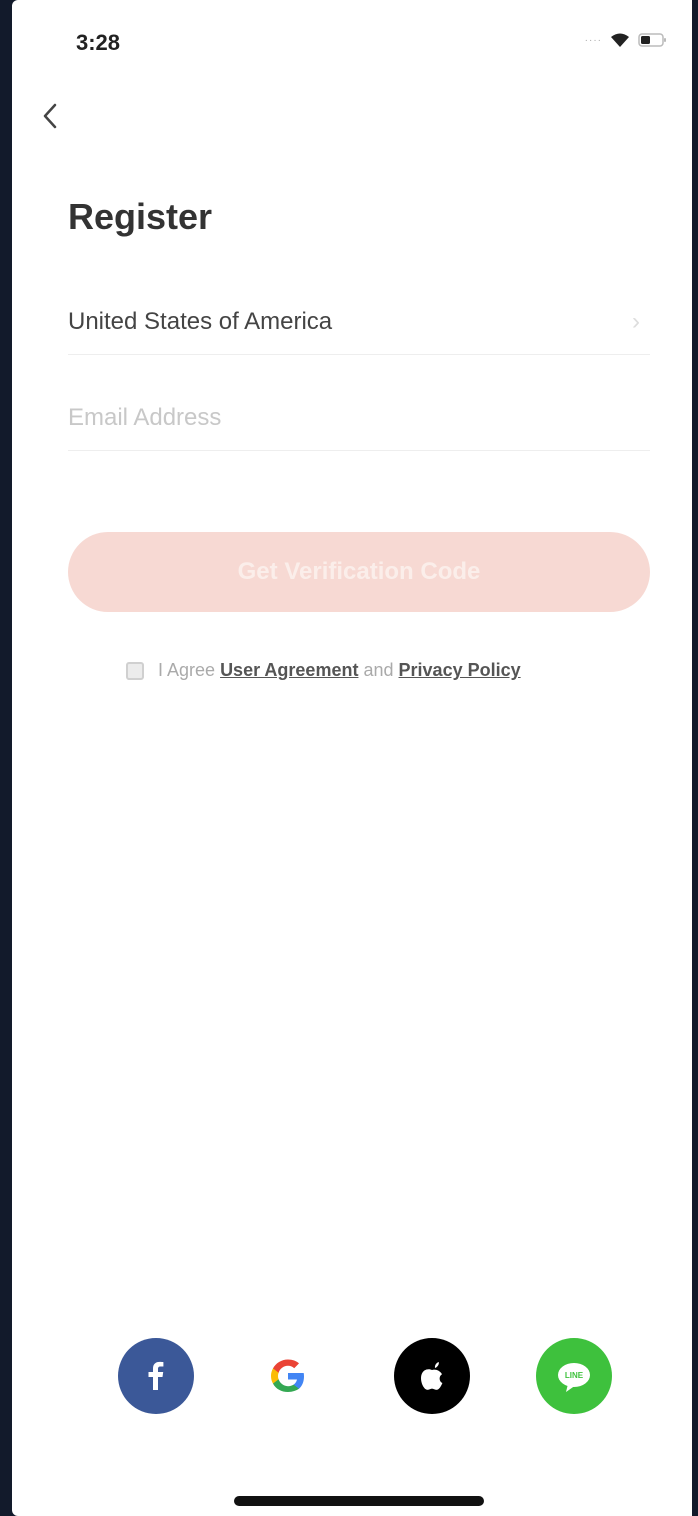 The width and height of the screenshot is (698, 1516). I want to click on email-field, so click(359, 418).